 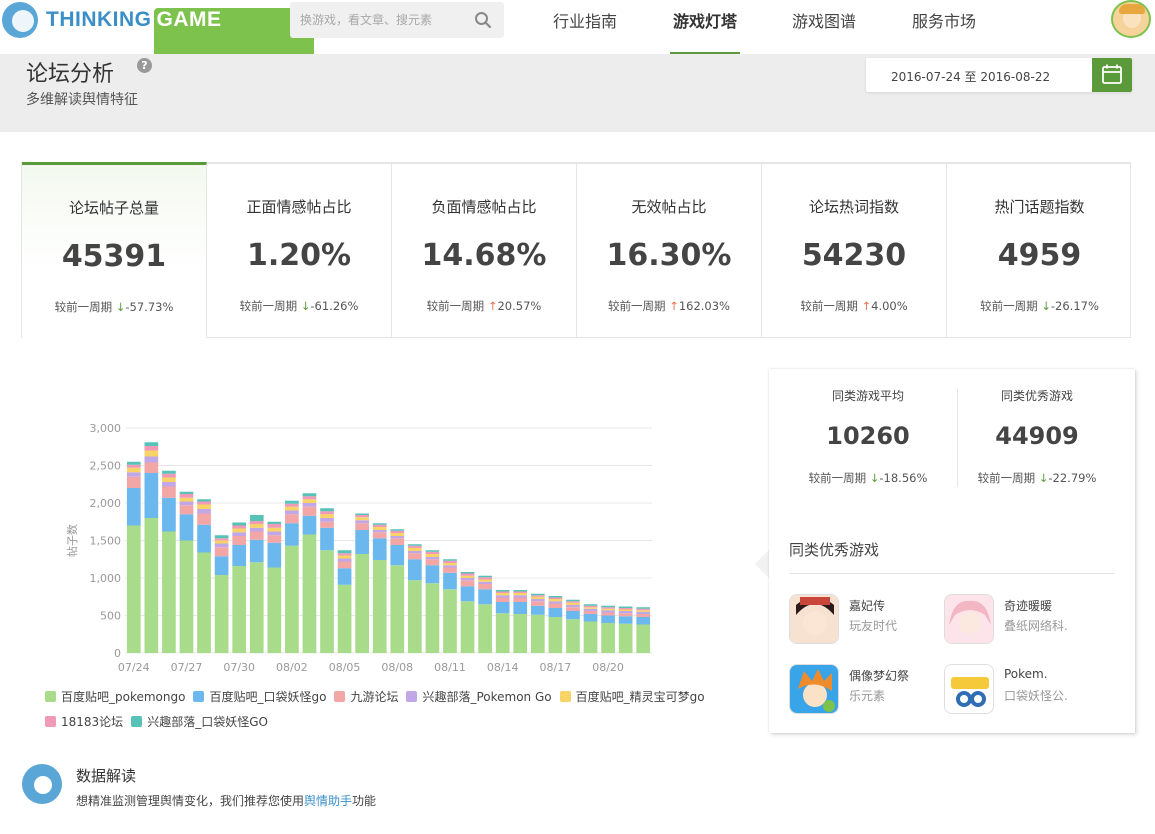 What do you see at coordinates (632, 696) in the screenshot?
I see `legend-item: 百度贴吧_精灵宝可梦go` at bounding box center [632, 696].